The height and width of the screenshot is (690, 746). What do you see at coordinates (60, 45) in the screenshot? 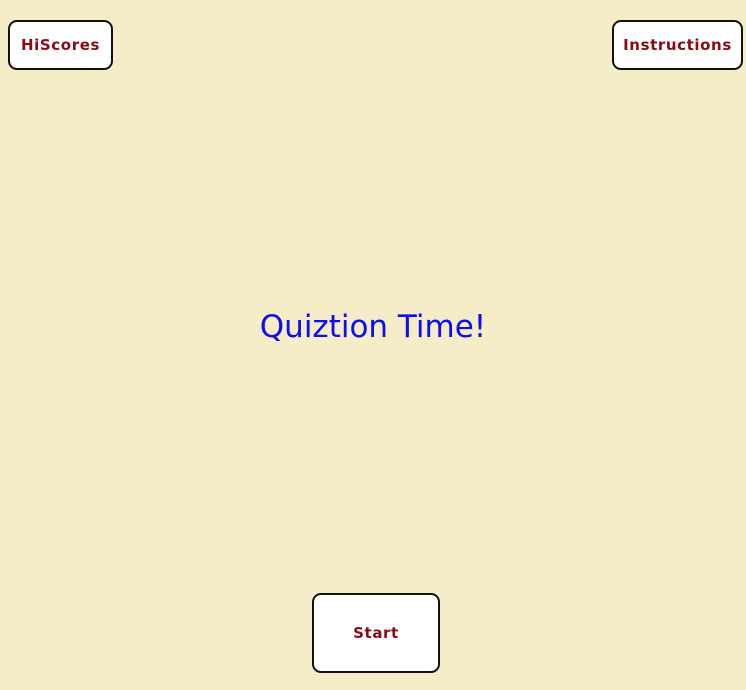
I see `hiscores-button: HiScores` at bounding box center [60, 45].